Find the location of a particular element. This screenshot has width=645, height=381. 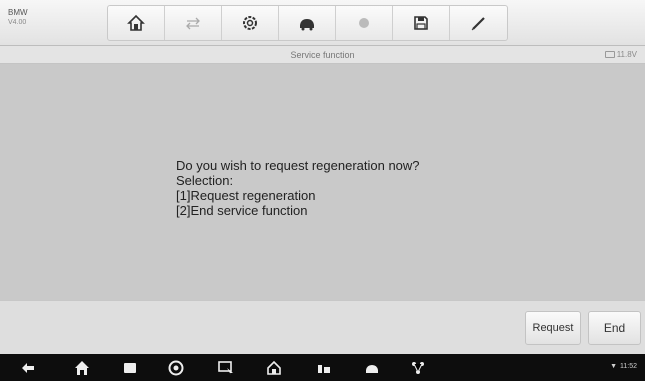

vehicle-button is located at coordinates (324, 368).